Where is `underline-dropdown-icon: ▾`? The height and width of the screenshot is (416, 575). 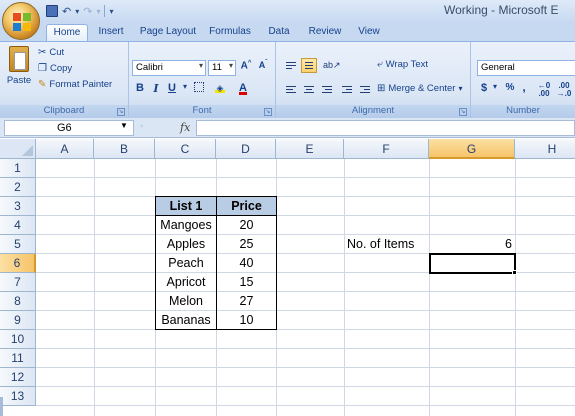
underline-dropdown-icon: ▾ is located at coordinates (185, 90).